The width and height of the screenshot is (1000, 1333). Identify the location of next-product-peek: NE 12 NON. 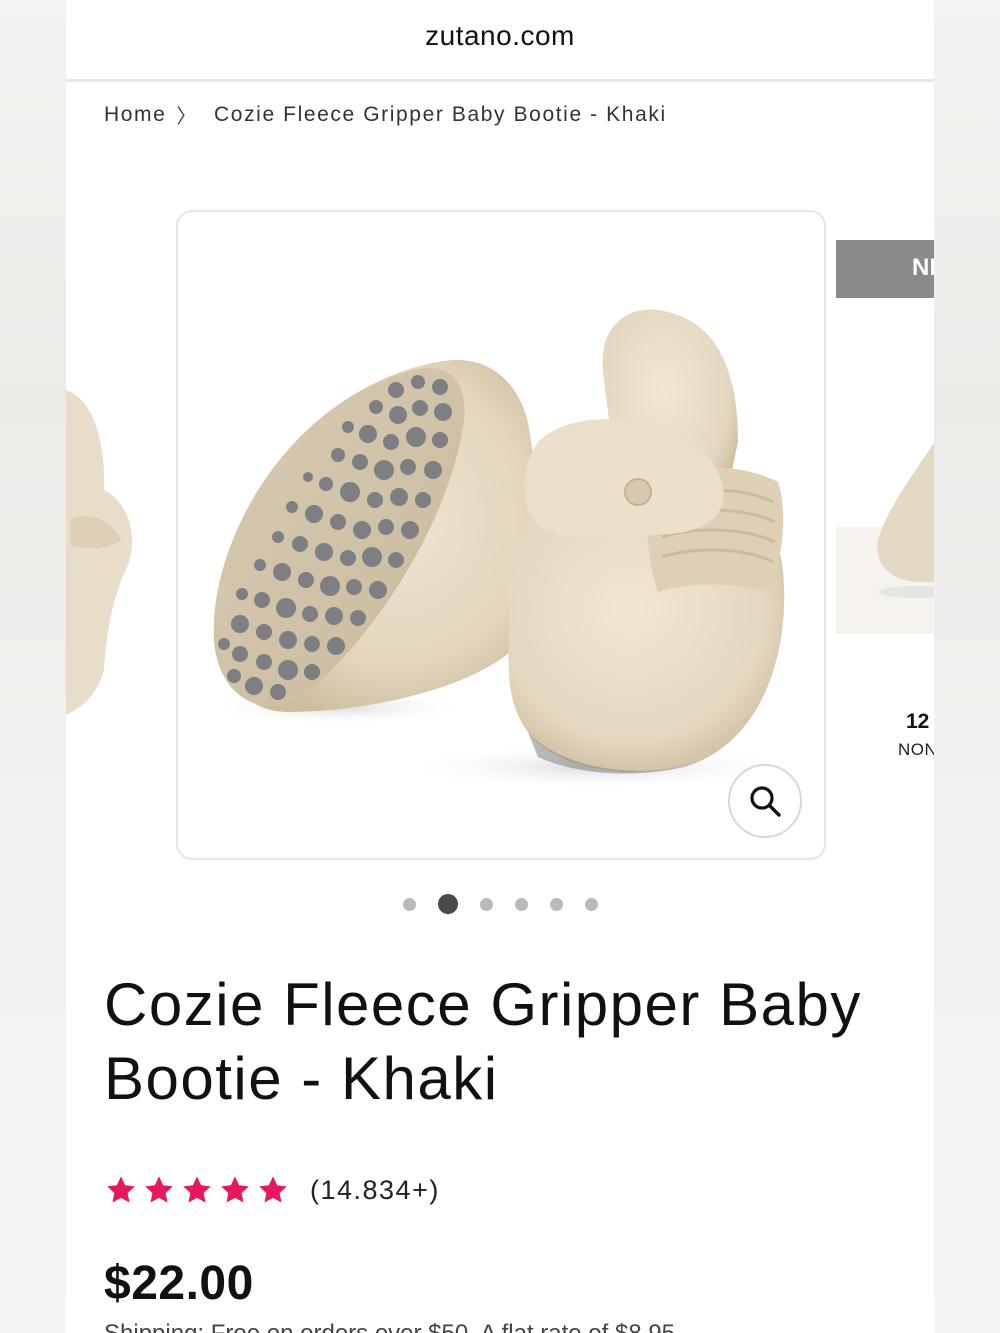
(885, 510).